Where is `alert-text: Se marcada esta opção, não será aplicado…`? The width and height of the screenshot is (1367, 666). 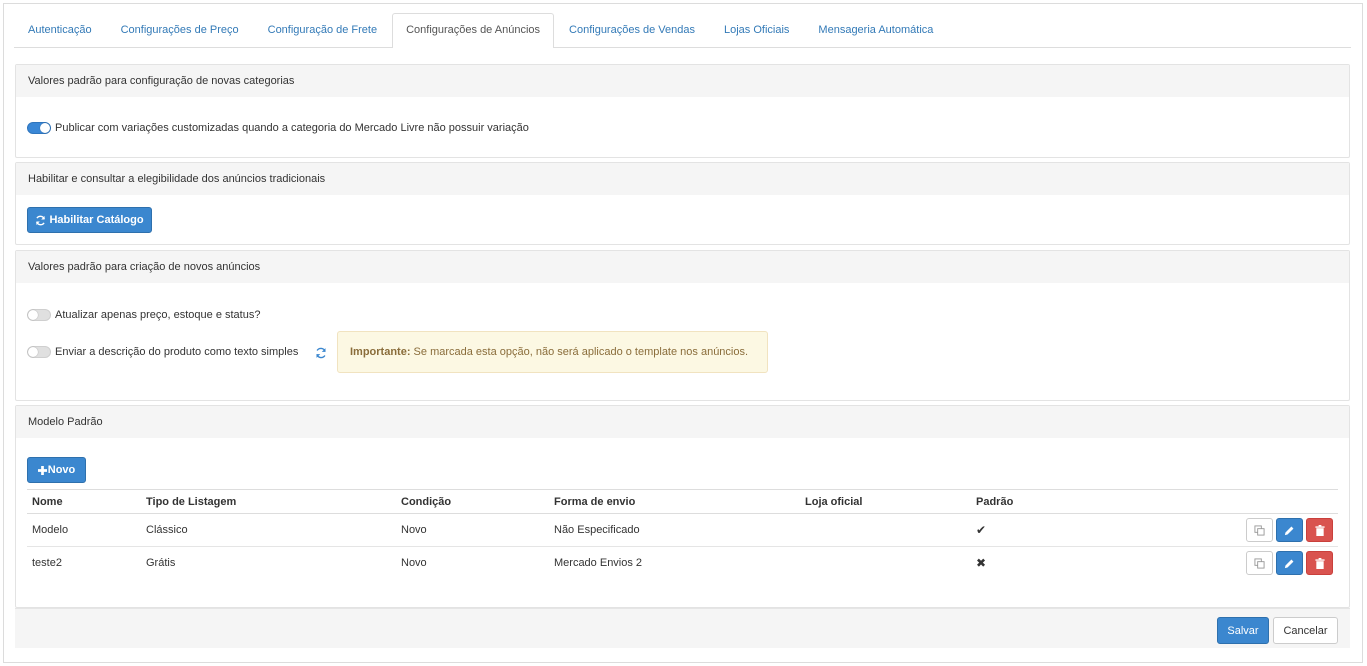
alert-text: Se marcada esta opção, não será aplicado… is located at coordinates (579, 352).